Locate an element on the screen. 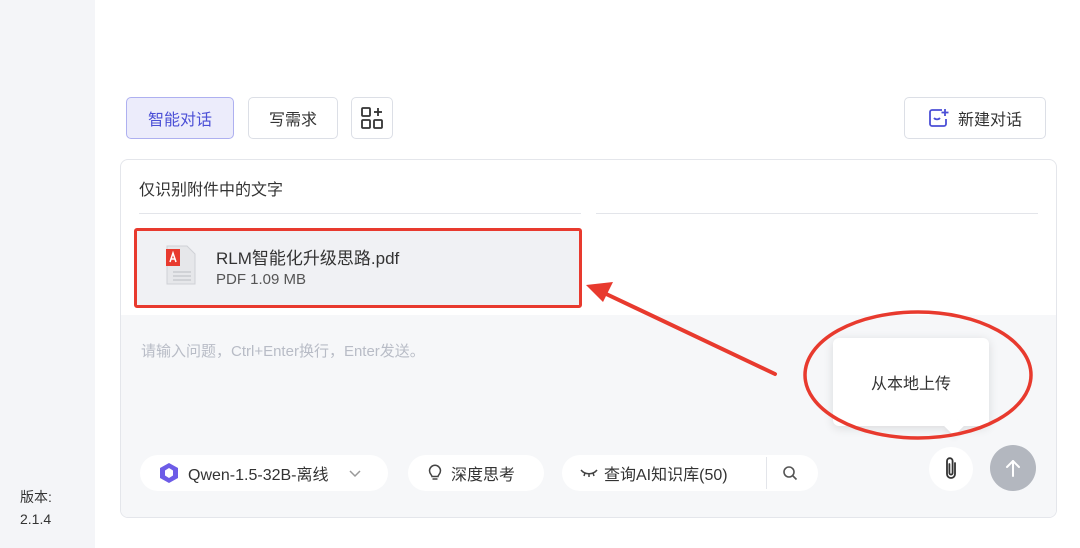 This screenshot has width=1080, height=548. left-sidebar-strip is located at coordinates (47, 274).